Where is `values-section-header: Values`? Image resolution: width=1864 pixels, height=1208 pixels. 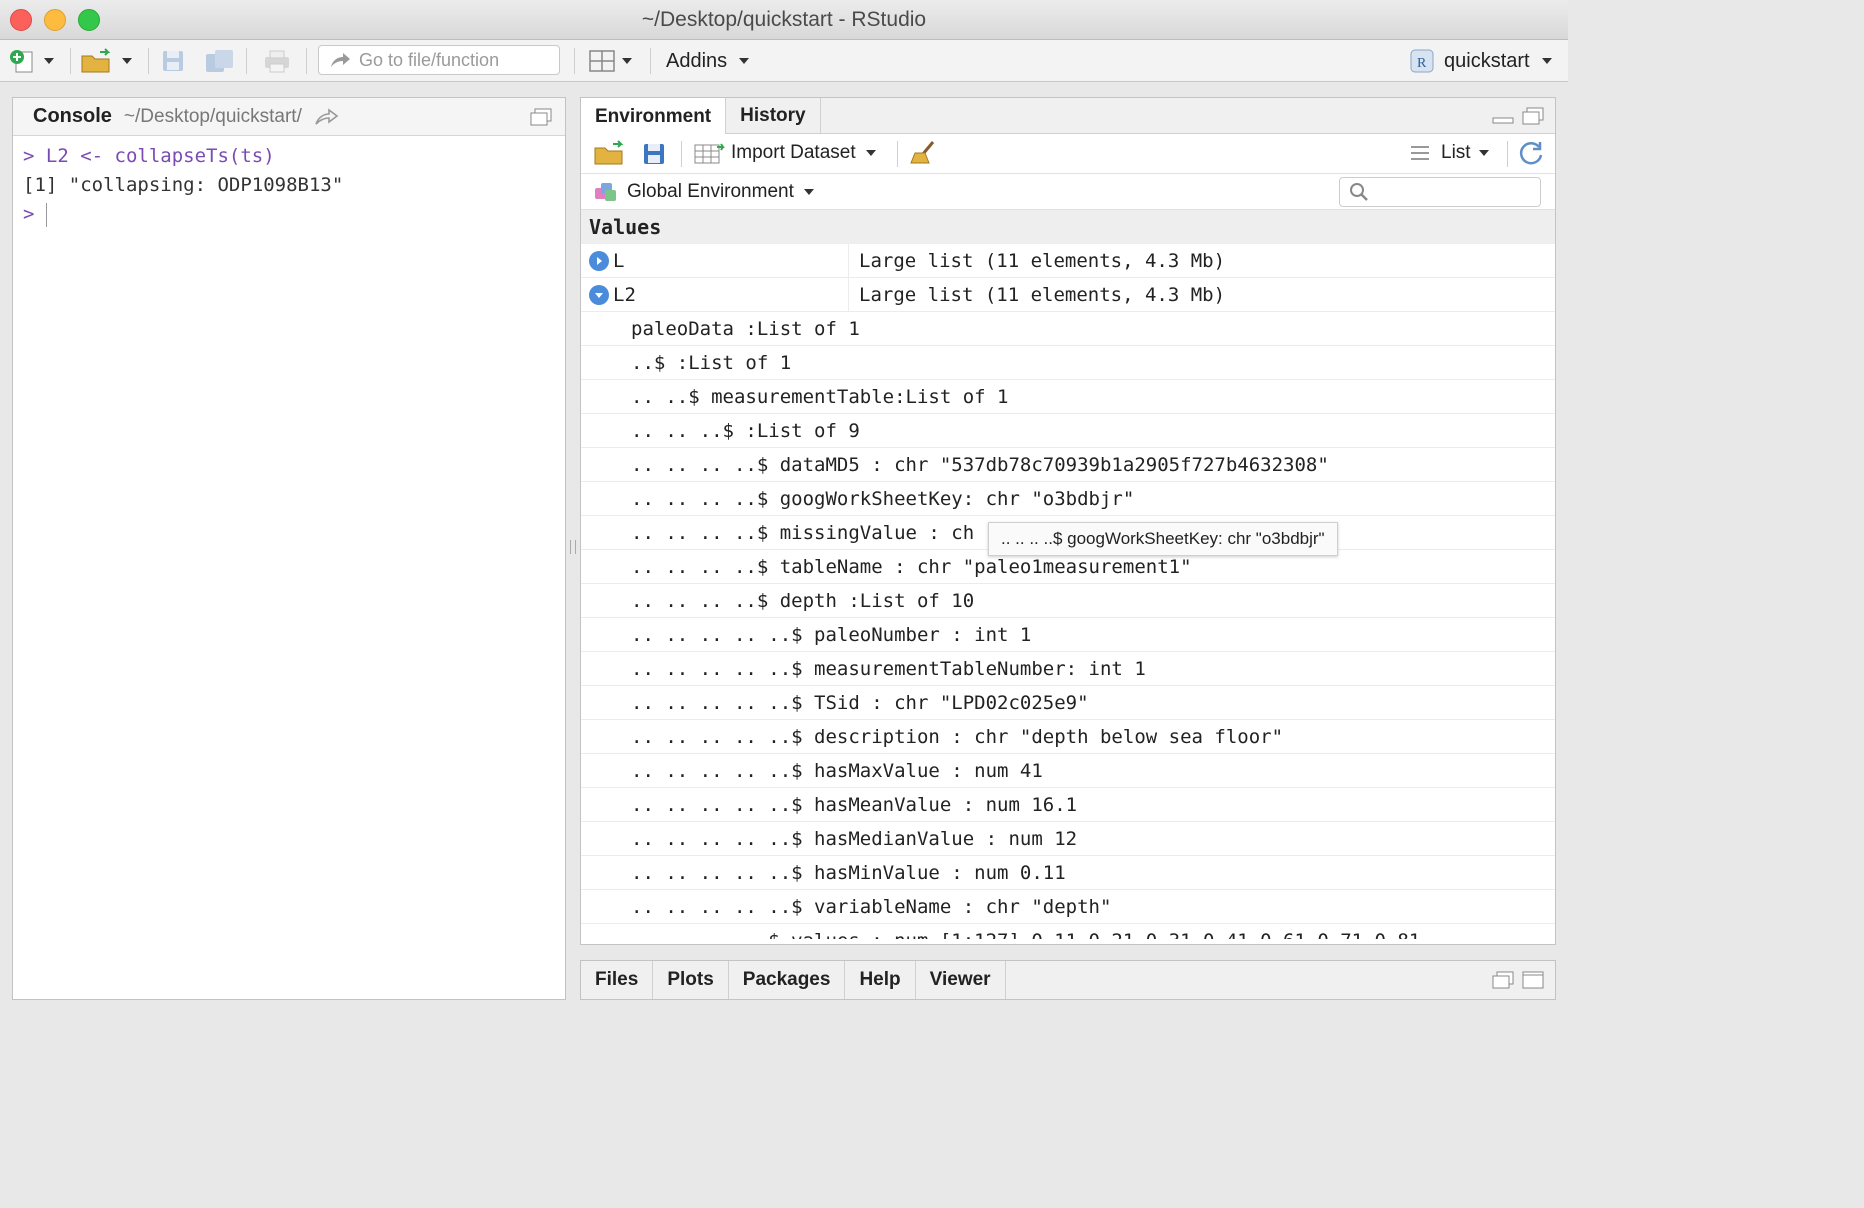 values-section-header: Values is located at coordinates (1068, 227).